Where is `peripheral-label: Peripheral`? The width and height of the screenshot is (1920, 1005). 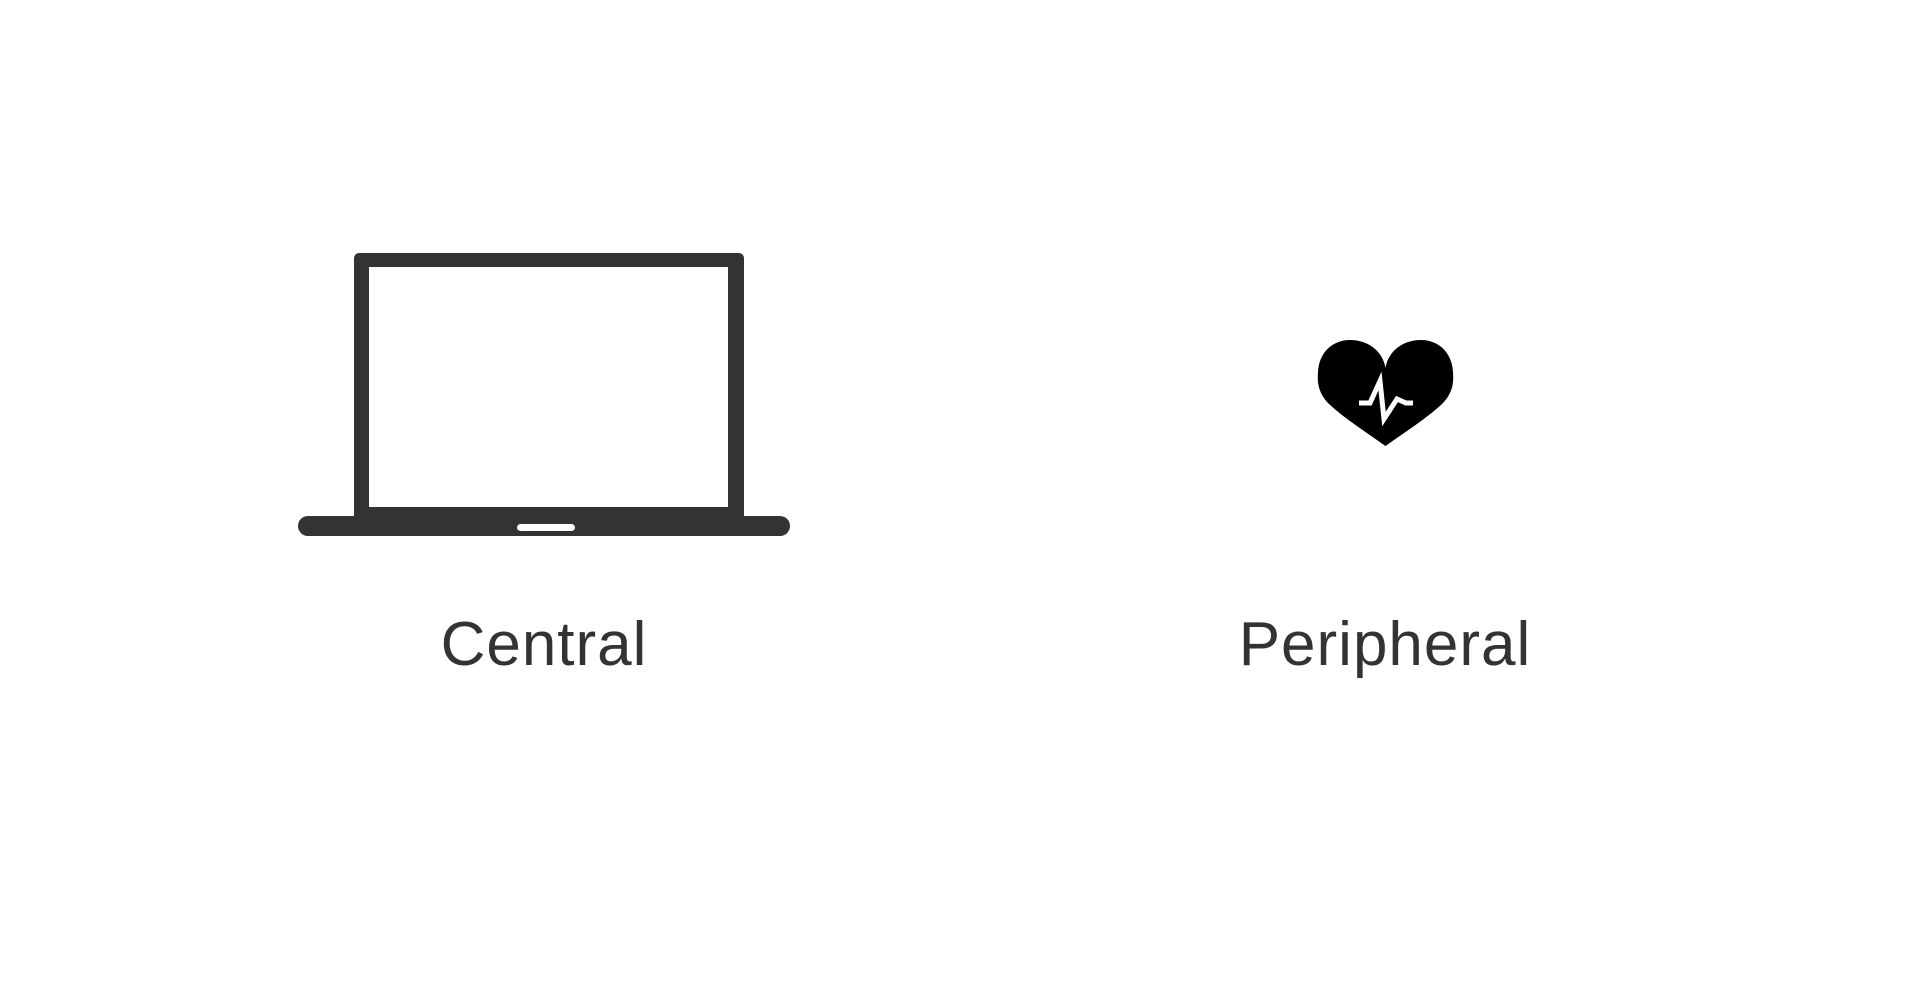 peripheral-label: Peripheral is located at coordinates (1385, 644).